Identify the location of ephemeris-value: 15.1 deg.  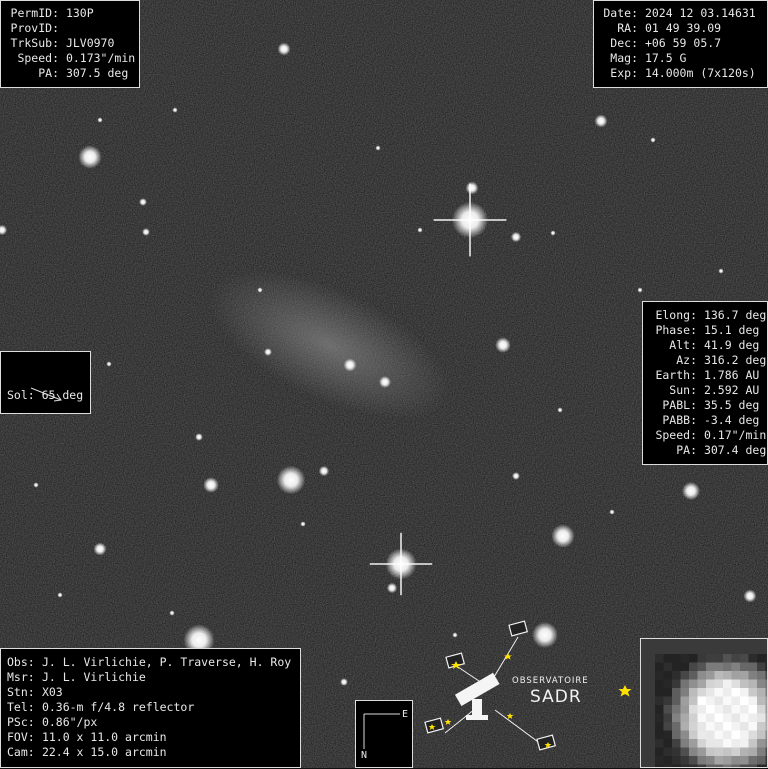
(731, 330).